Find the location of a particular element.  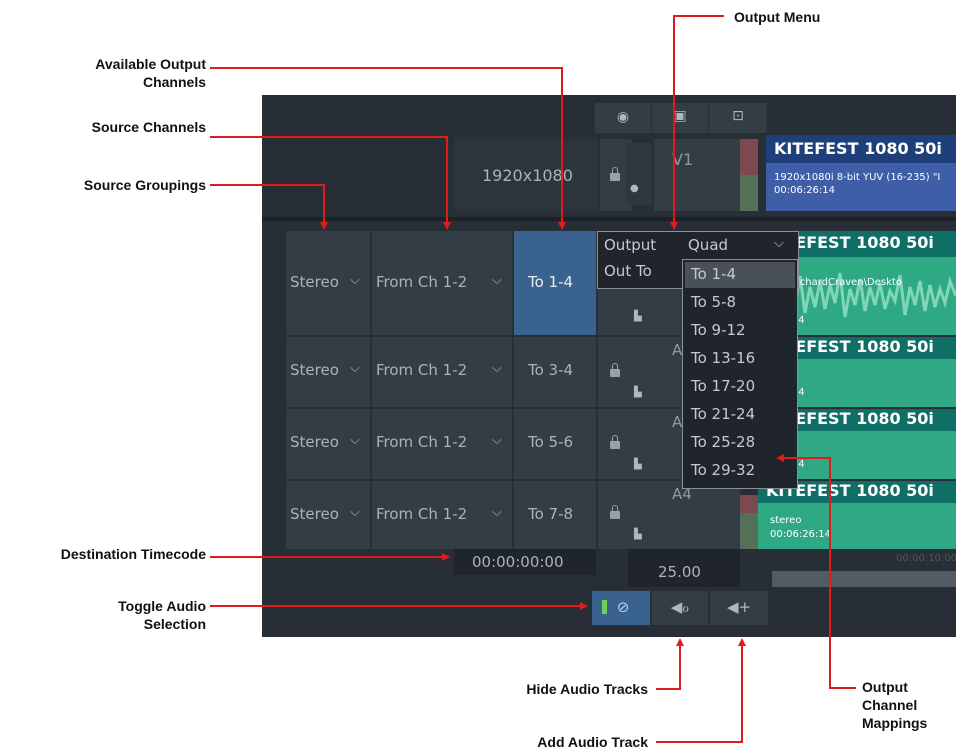

arrow-output-channel-mappings is located at coordinates (816, 571).